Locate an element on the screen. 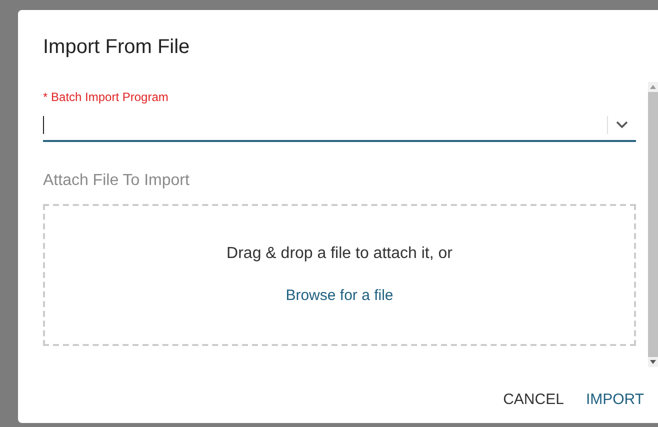 The width and height of the screenshot is (658, 427). drop-text: Drag & drop a file to attach it, or is located at coordinates (339, 253).